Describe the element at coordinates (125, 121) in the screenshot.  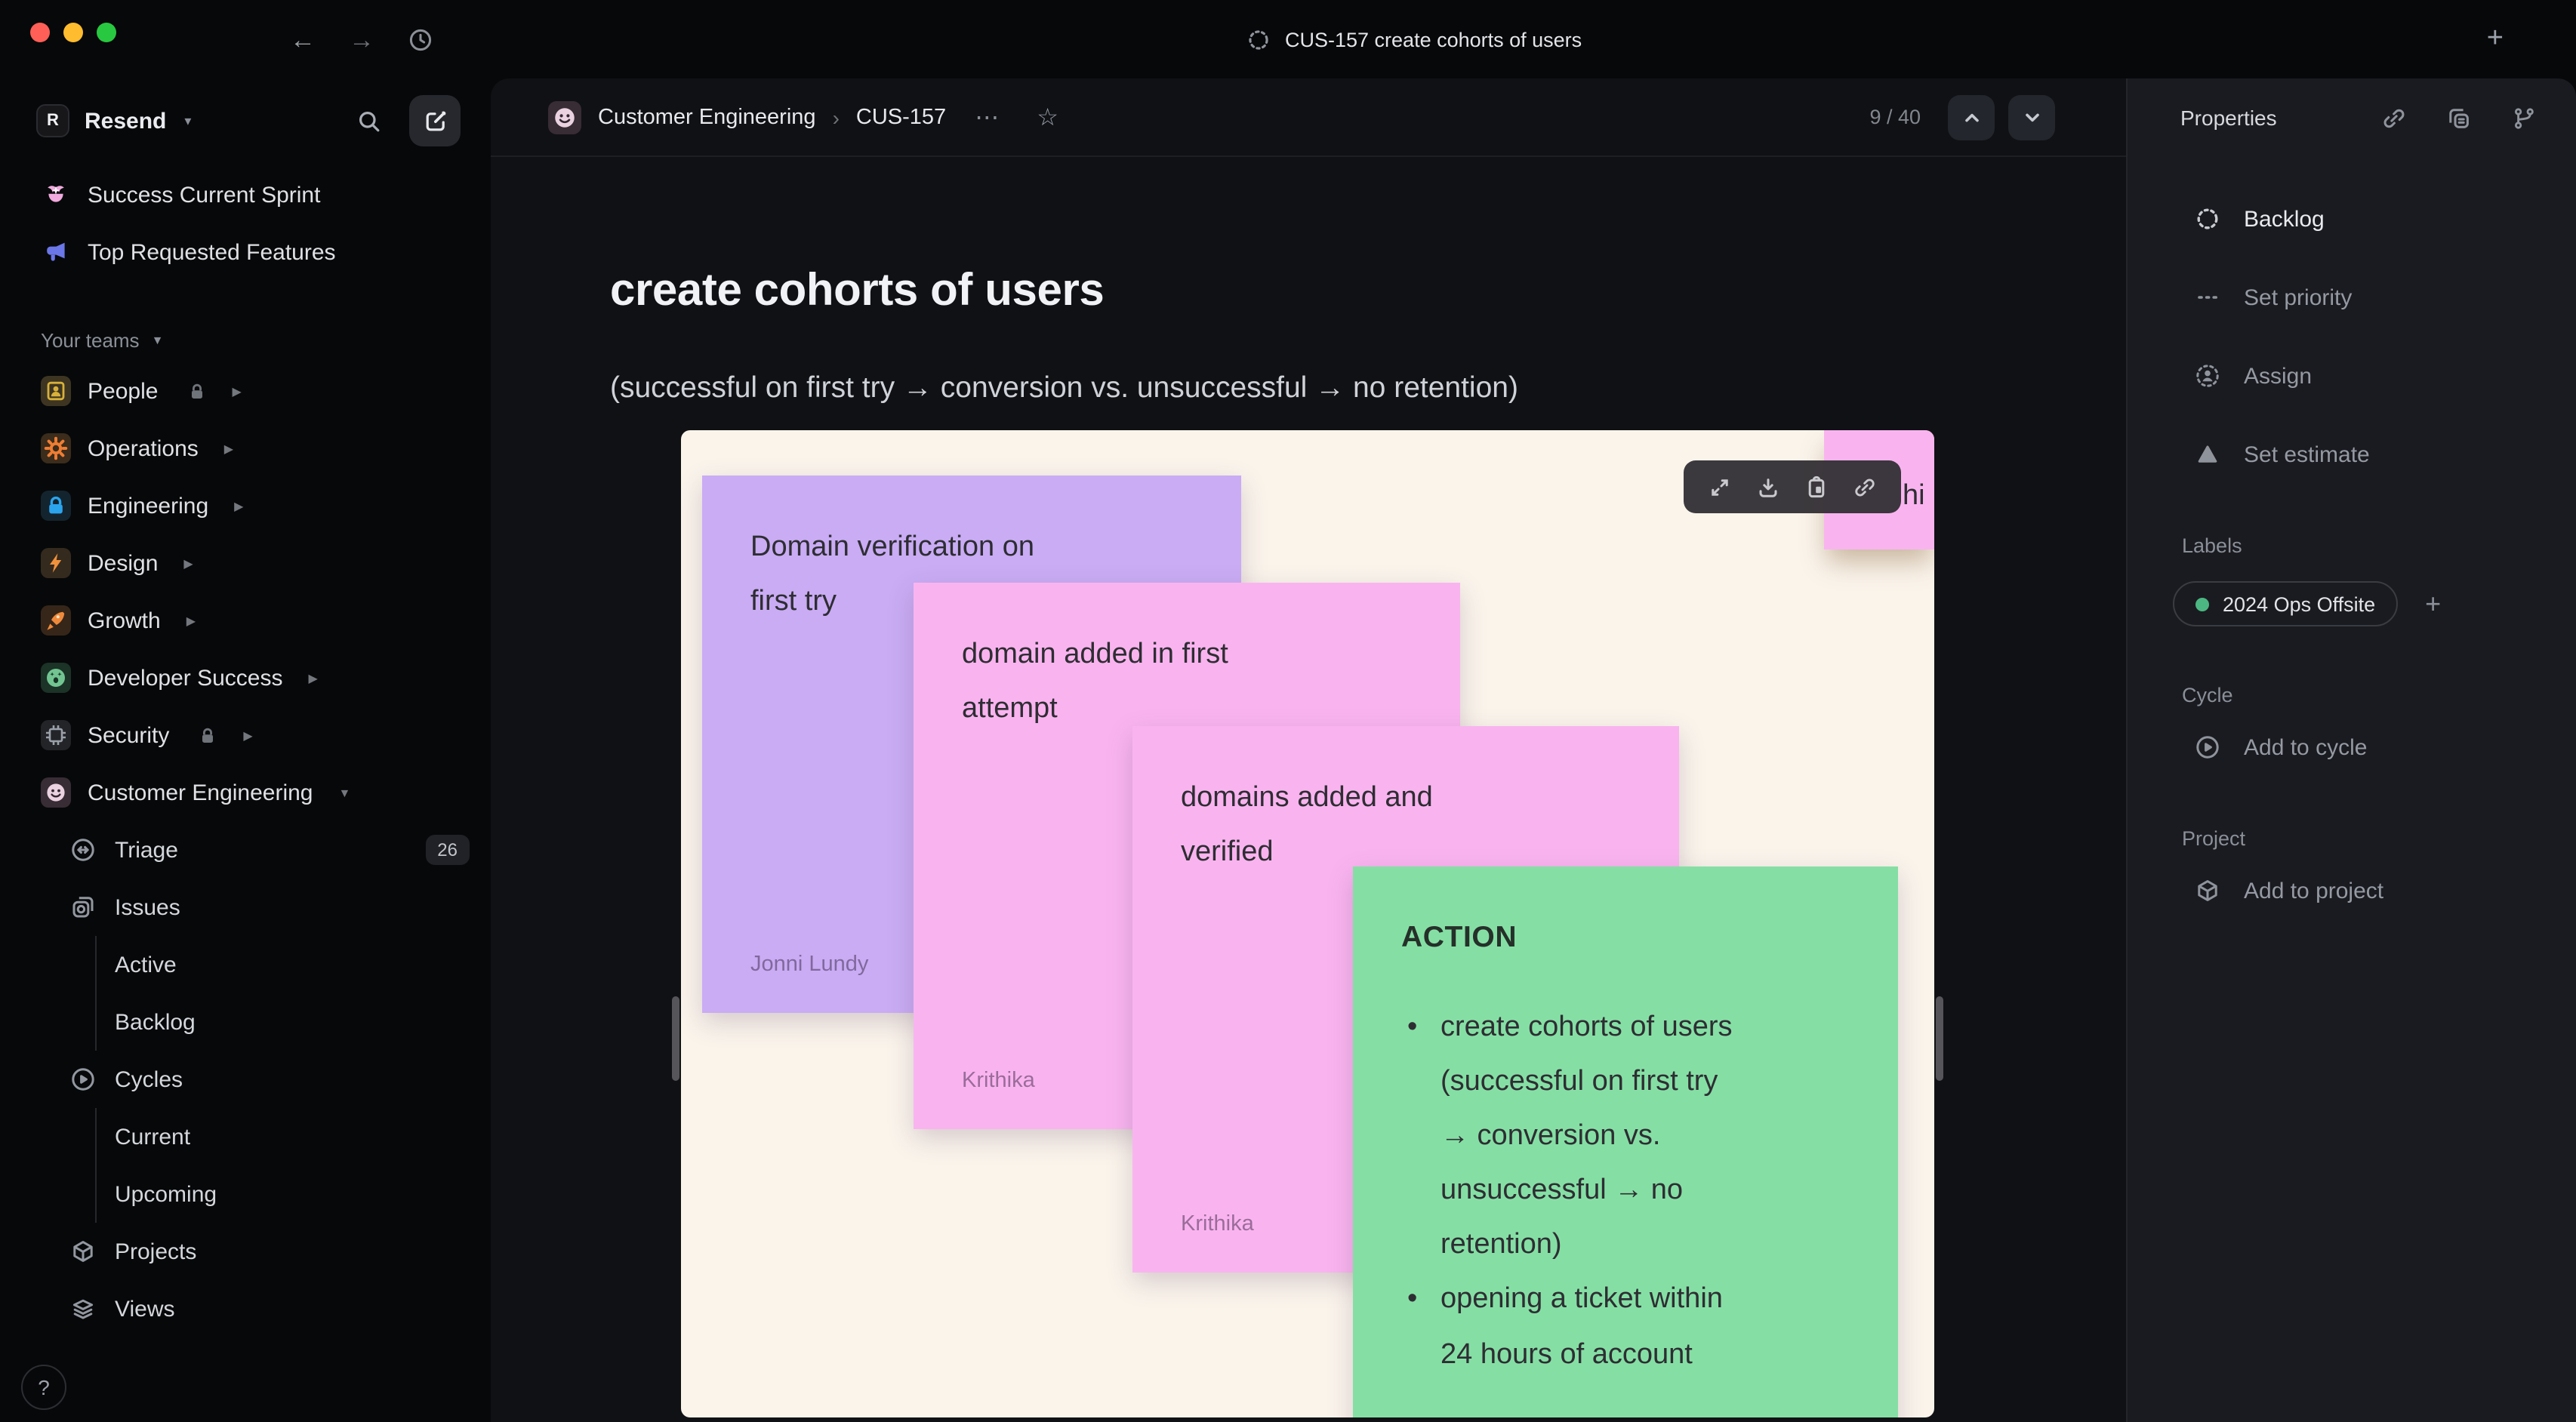
I see `workspace-name: Resend` at that location.